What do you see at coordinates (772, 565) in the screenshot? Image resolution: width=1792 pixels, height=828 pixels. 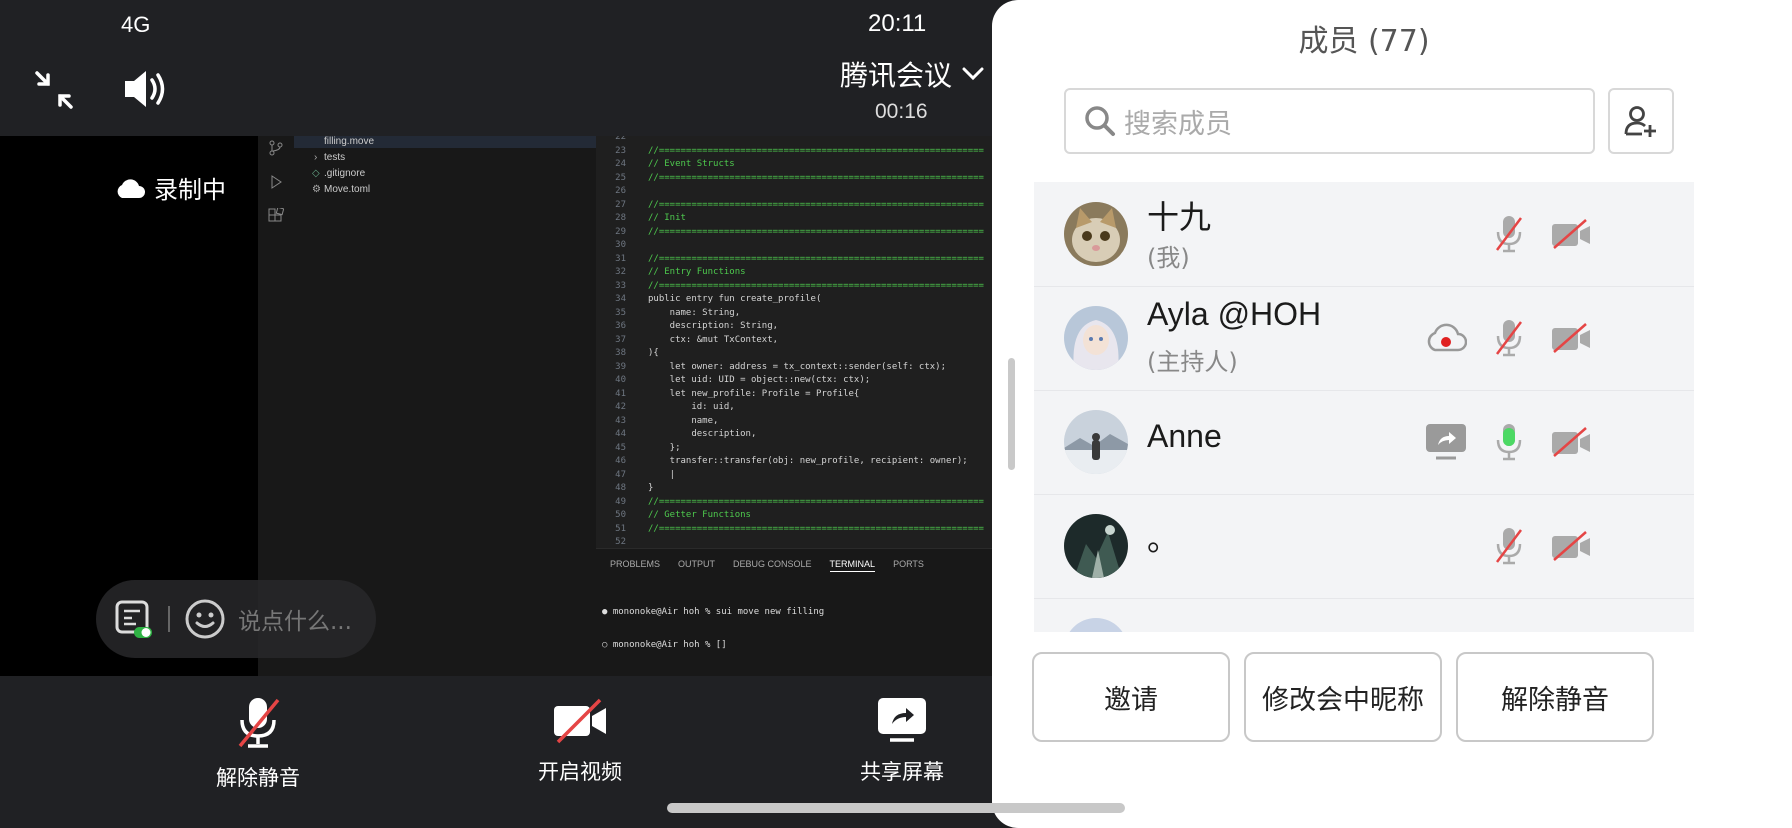 I see `panel-tab: DEBUG CONSOLE` at bounding box center [772, 565].